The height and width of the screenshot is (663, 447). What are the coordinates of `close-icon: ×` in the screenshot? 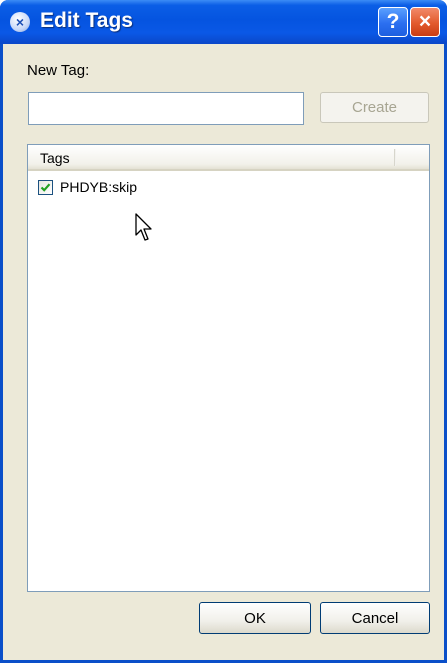 It's located at (20, 22).